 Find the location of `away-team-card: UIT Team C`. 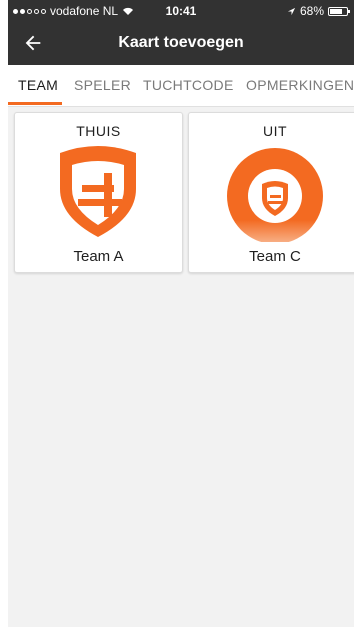

away-team-card: UIT Team C is located at coordinates (271, 192).